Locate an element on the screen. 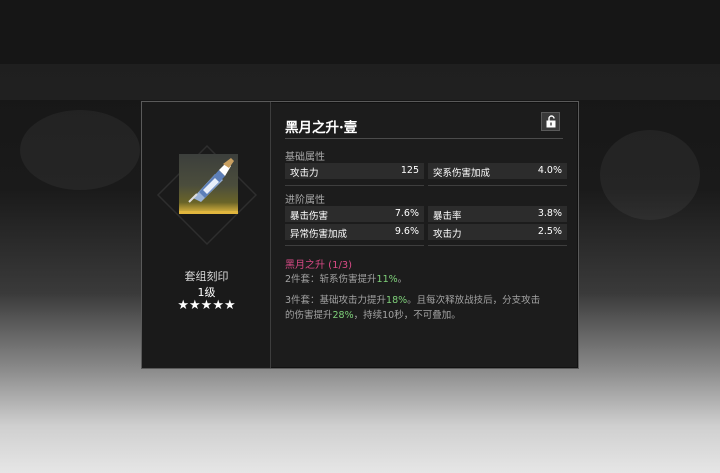  stat-name: 暴击伤害 is located at coordinates (309, 216).